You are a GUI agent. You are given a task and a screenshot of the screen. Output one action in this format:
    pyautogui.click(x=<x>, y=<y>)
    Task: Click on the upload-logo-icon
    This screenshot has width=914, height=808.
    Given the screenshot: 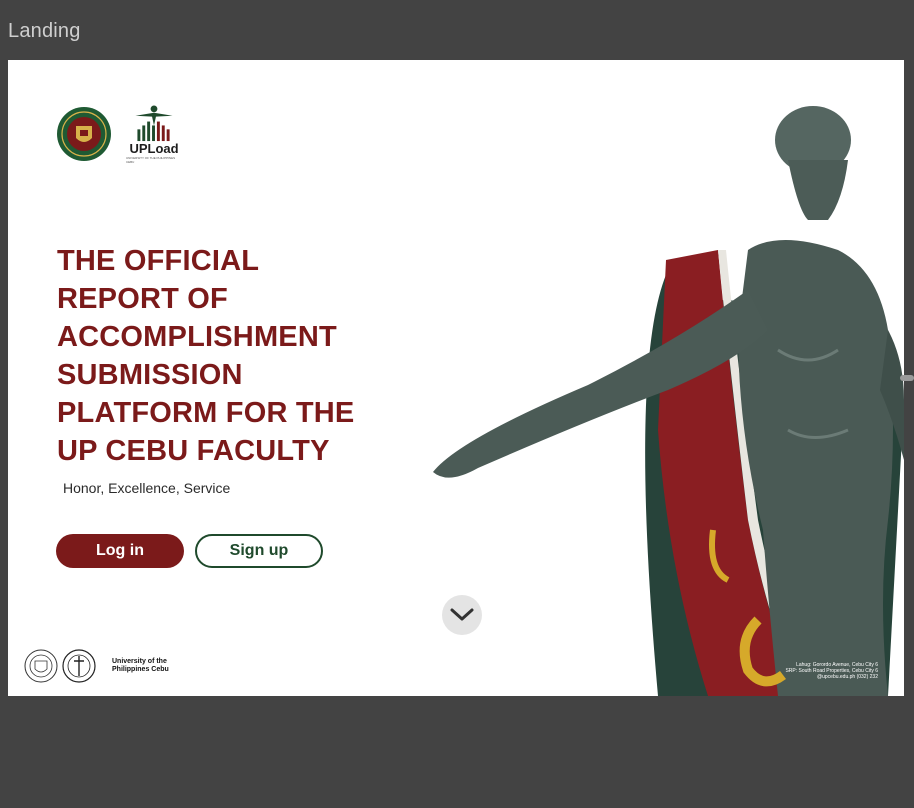 What is the action you would take?
    pyautogui.click(x=154, y=123)
    